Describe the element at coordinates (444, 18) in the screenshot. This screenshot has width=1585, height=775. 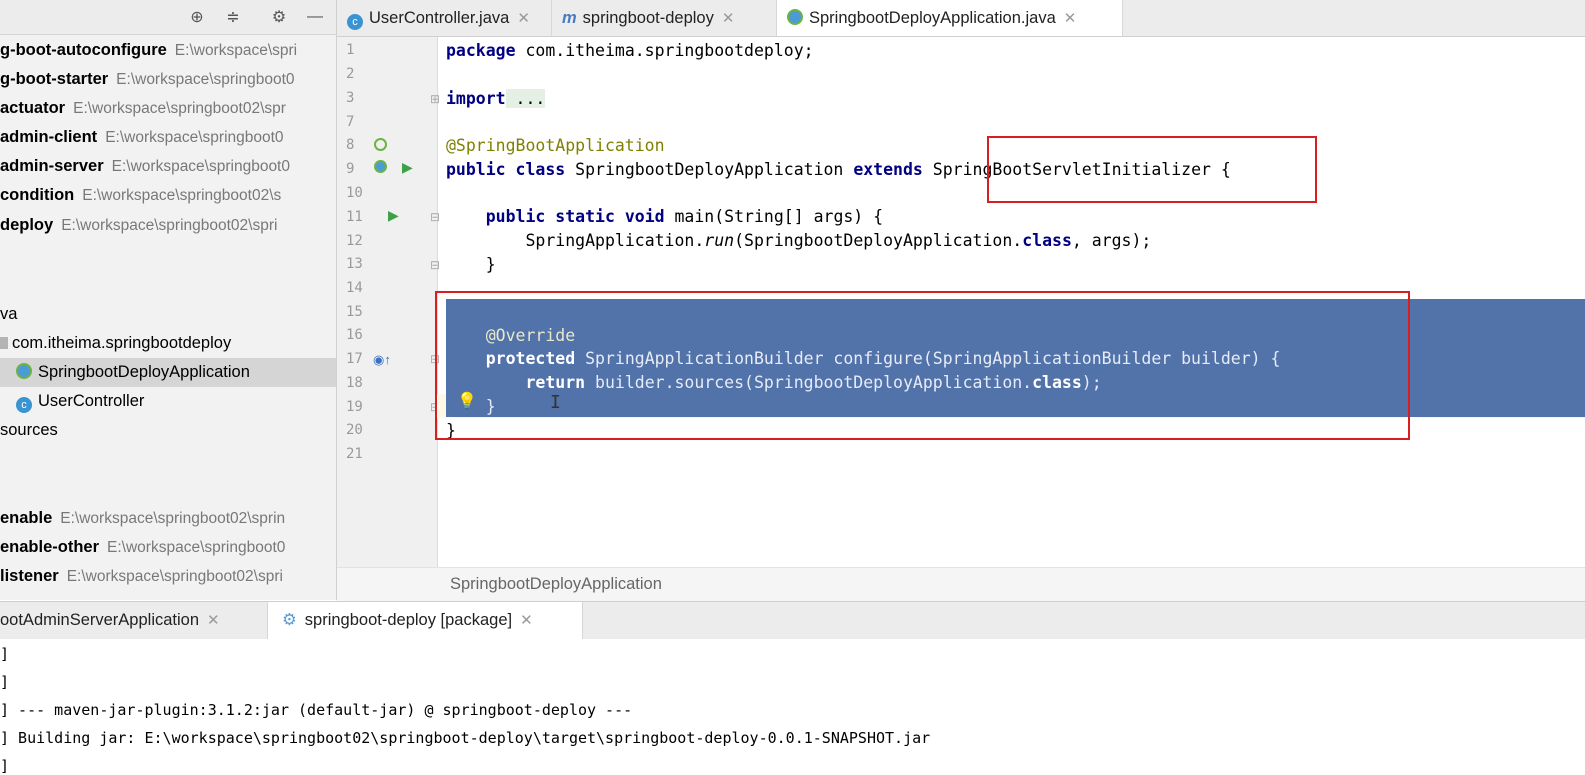
I see `tab-user-controller: c UserController.java ✕` at that location.